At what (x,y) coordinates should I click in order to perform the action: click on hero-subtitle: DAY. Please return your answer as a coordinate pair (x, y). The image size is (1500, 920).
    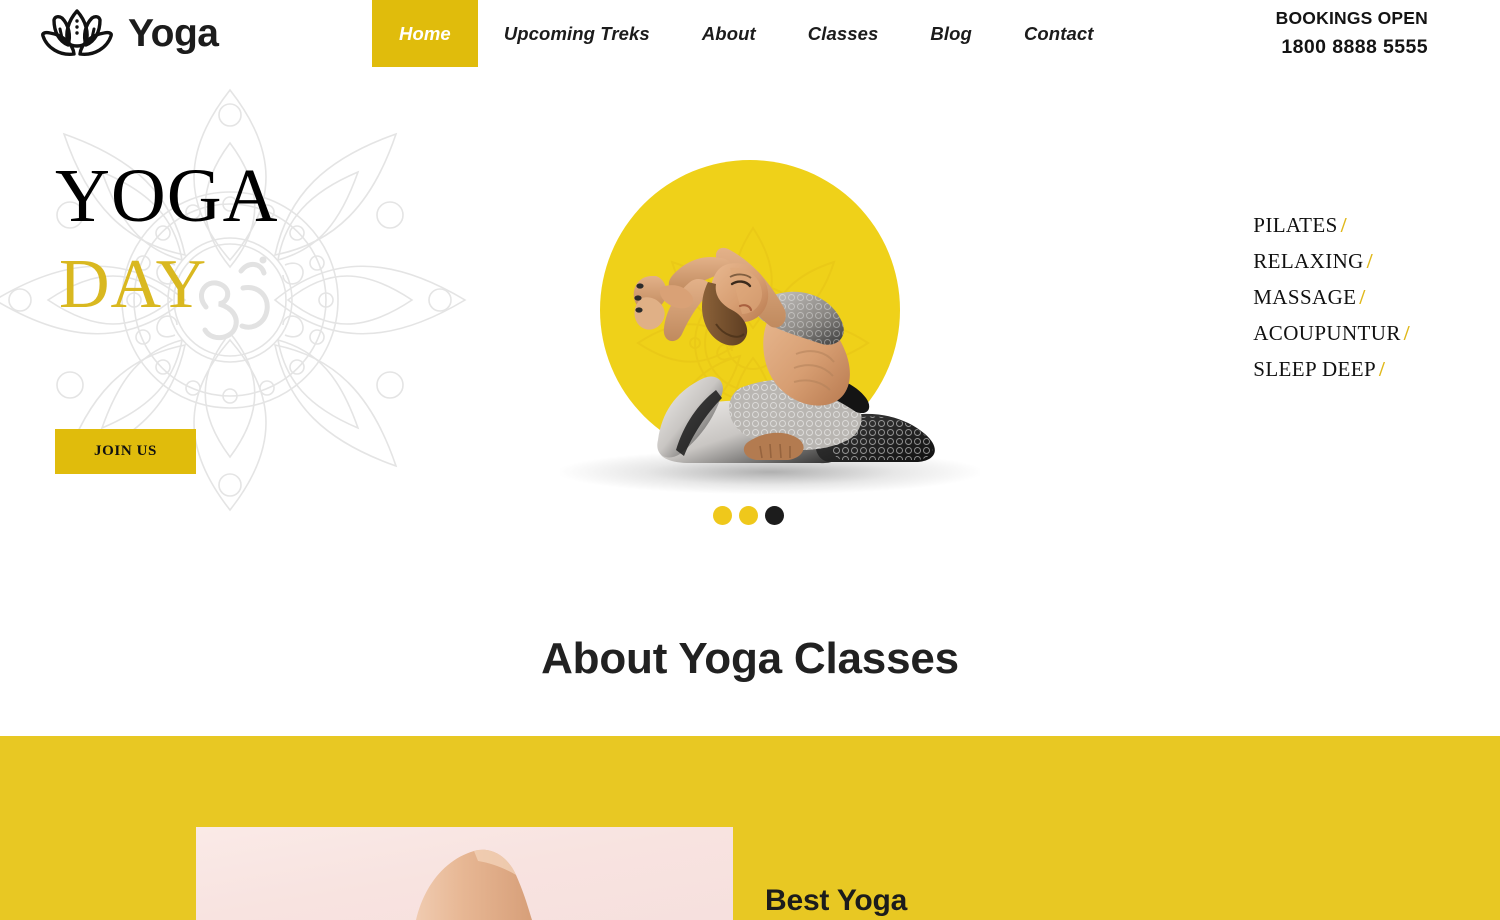
    Looking at the image, I should click on (133, 285).